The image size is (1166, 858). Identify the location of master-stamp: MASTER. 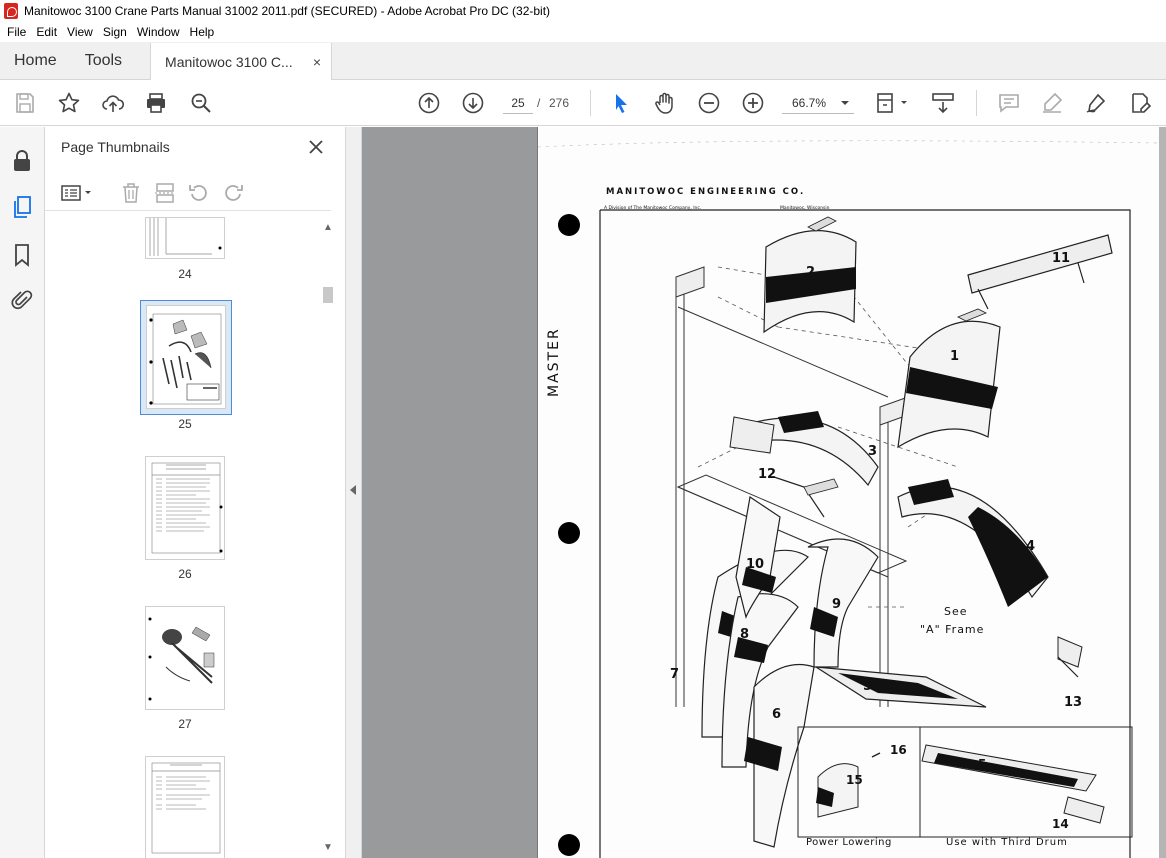
(554, 362).